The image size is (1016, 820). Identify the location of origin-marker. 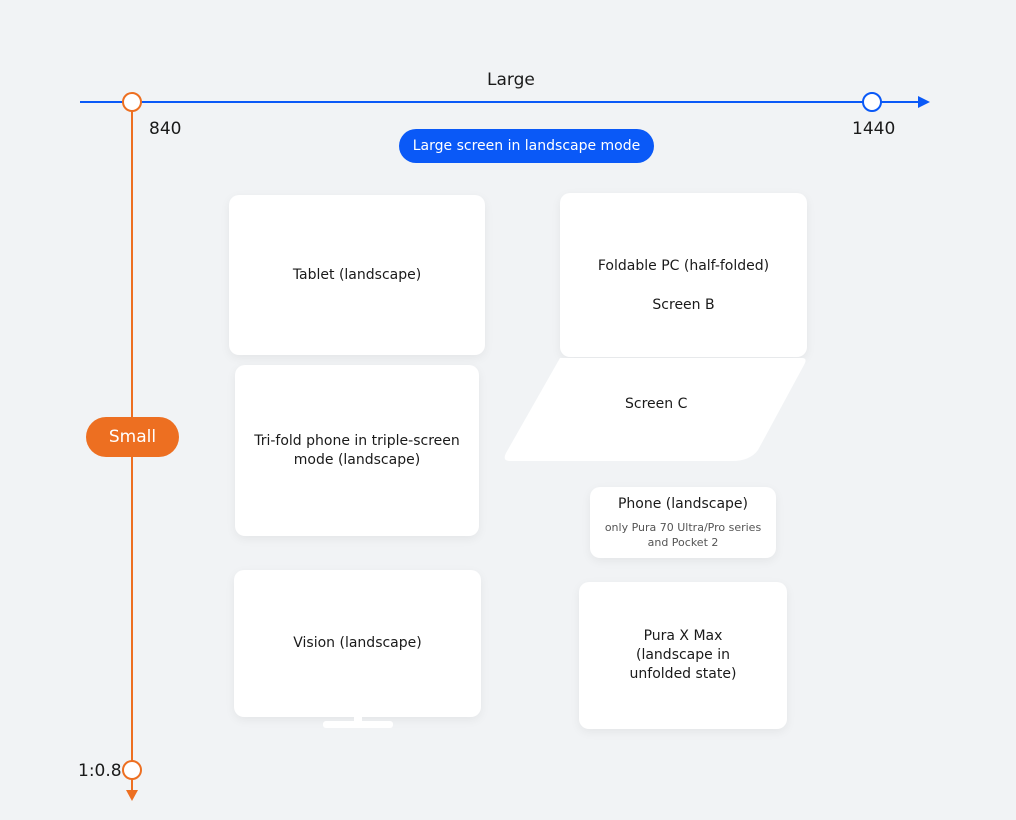
(132, 102).